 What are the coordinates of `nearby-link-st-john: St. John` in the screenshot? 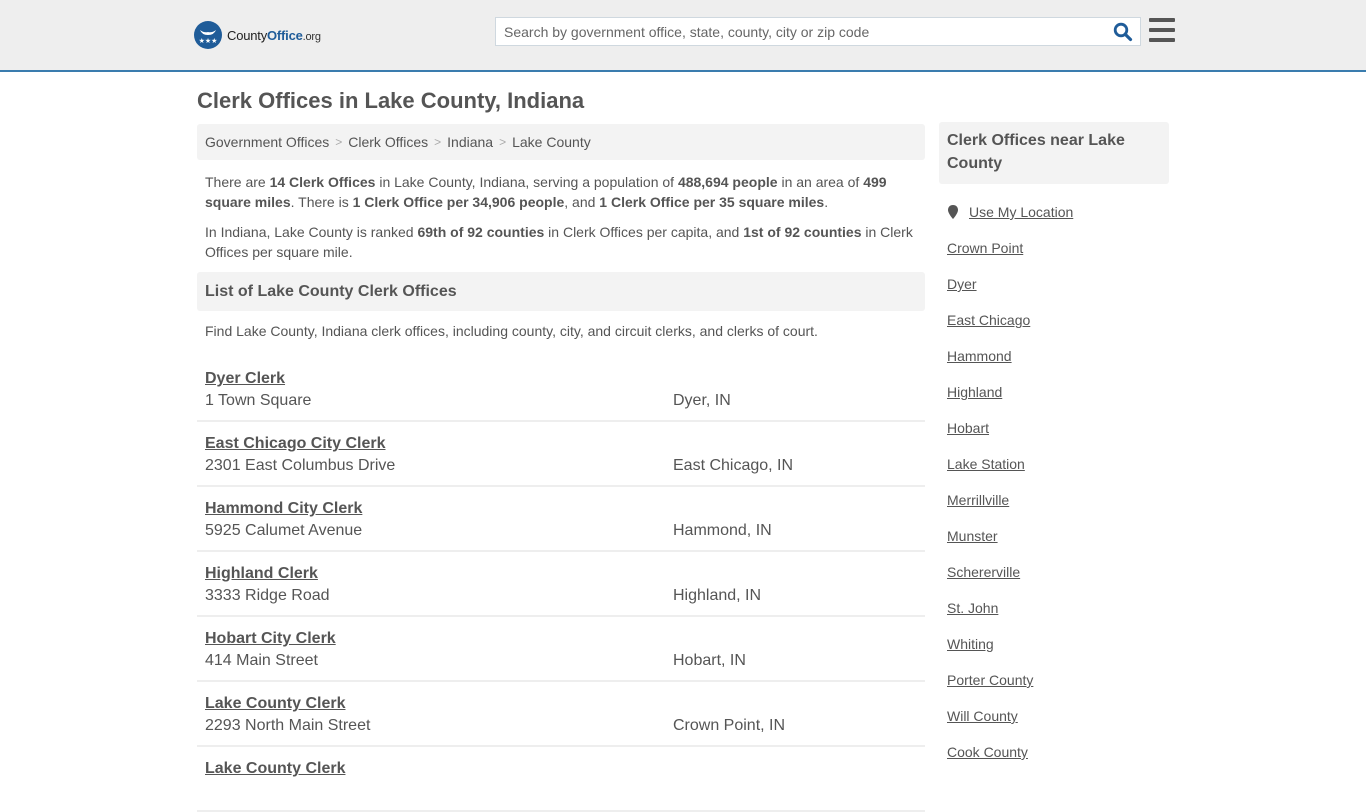 It's located at (1054, 608).